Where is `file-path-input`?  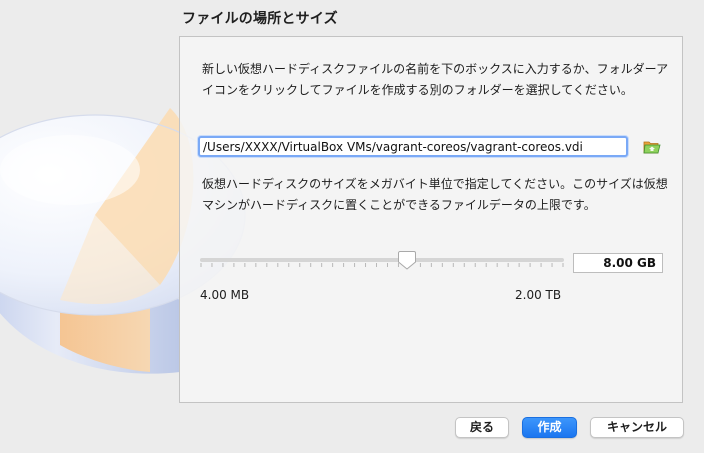 file-path-input is located at coordinates (413, 146).